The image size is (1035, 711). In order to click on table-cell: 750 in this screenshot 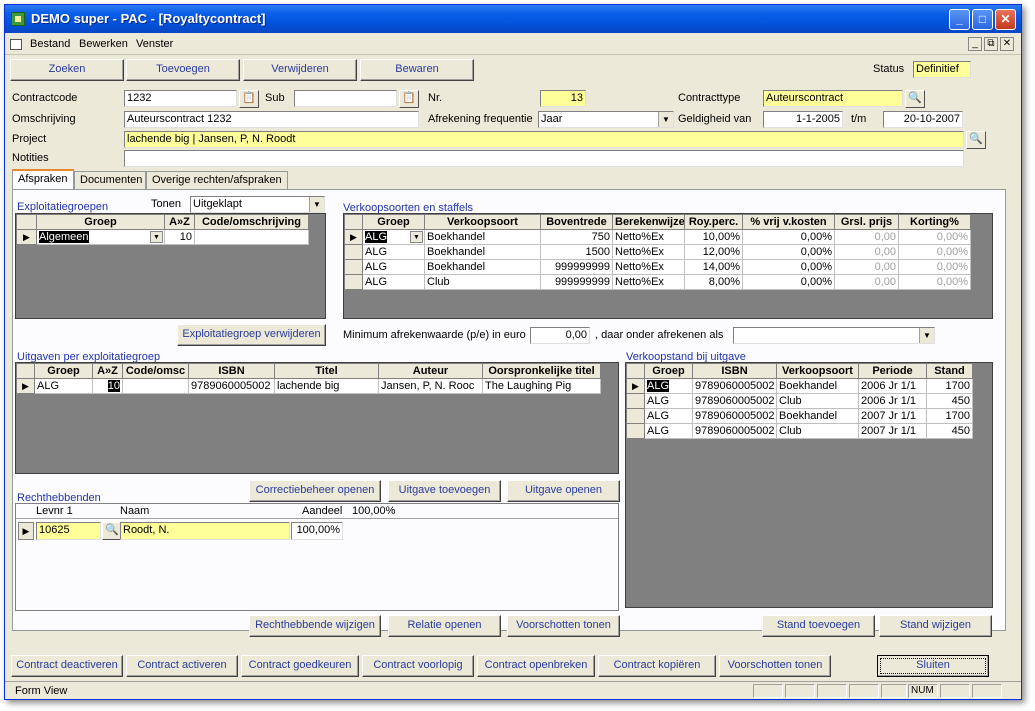, I will do `click(576, 237)`.